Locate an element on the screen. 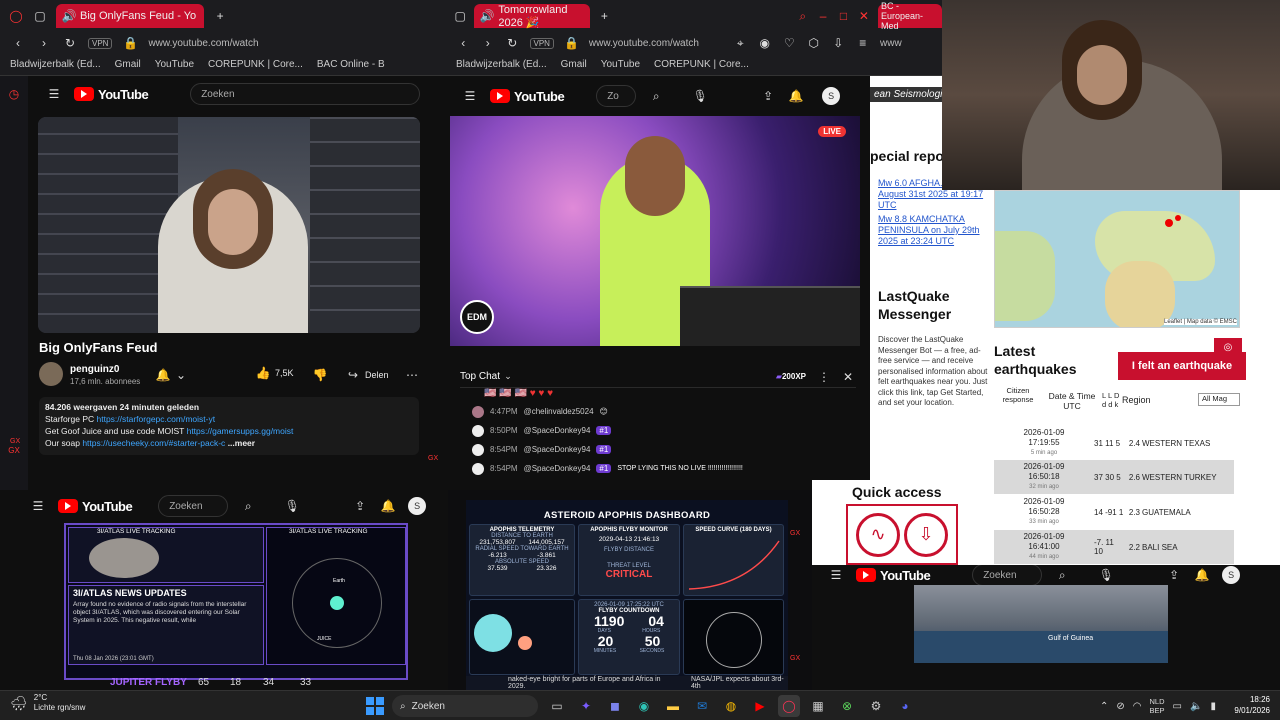  search-input: Zo is located at coordinates (616, 96).